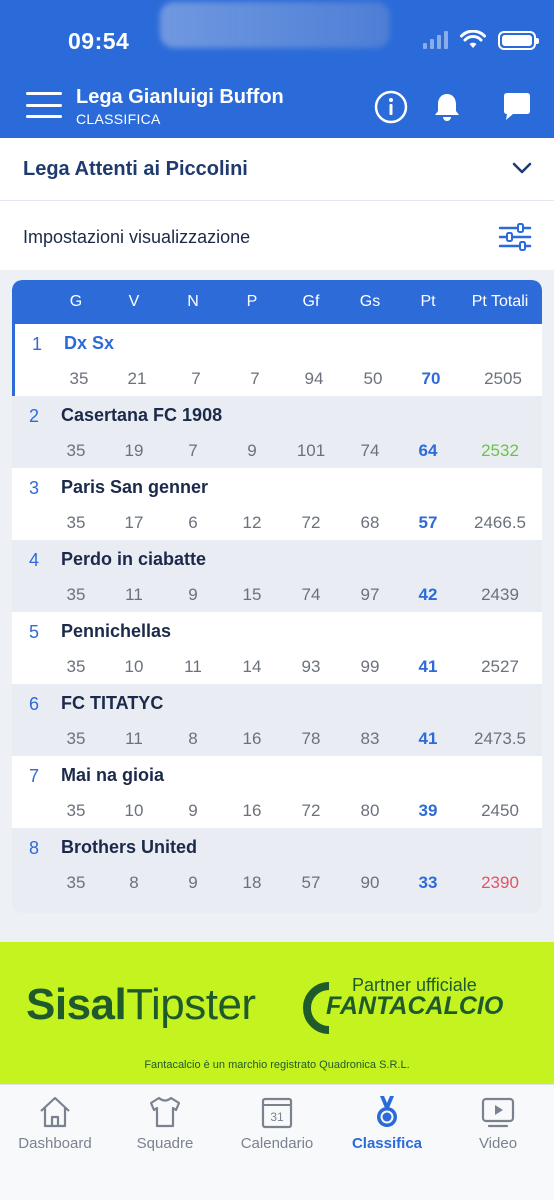 Image resolution: width=554 pixels, height=1200 pixels. What do you see at coordinates (277, 360) in the screenshot?
I see `table-row: 1 Dx Sx 35 21 7 7 94 50 70 2505` at bounding box center [277, 360].